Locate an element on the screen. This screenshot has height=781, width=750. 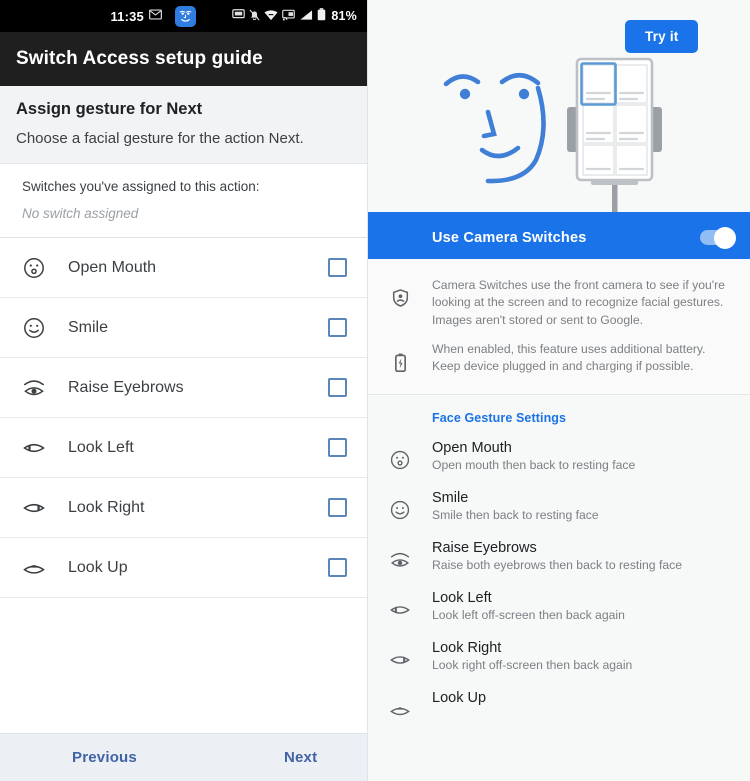
gesture-label: Smile is located at coordinates (88, 327).